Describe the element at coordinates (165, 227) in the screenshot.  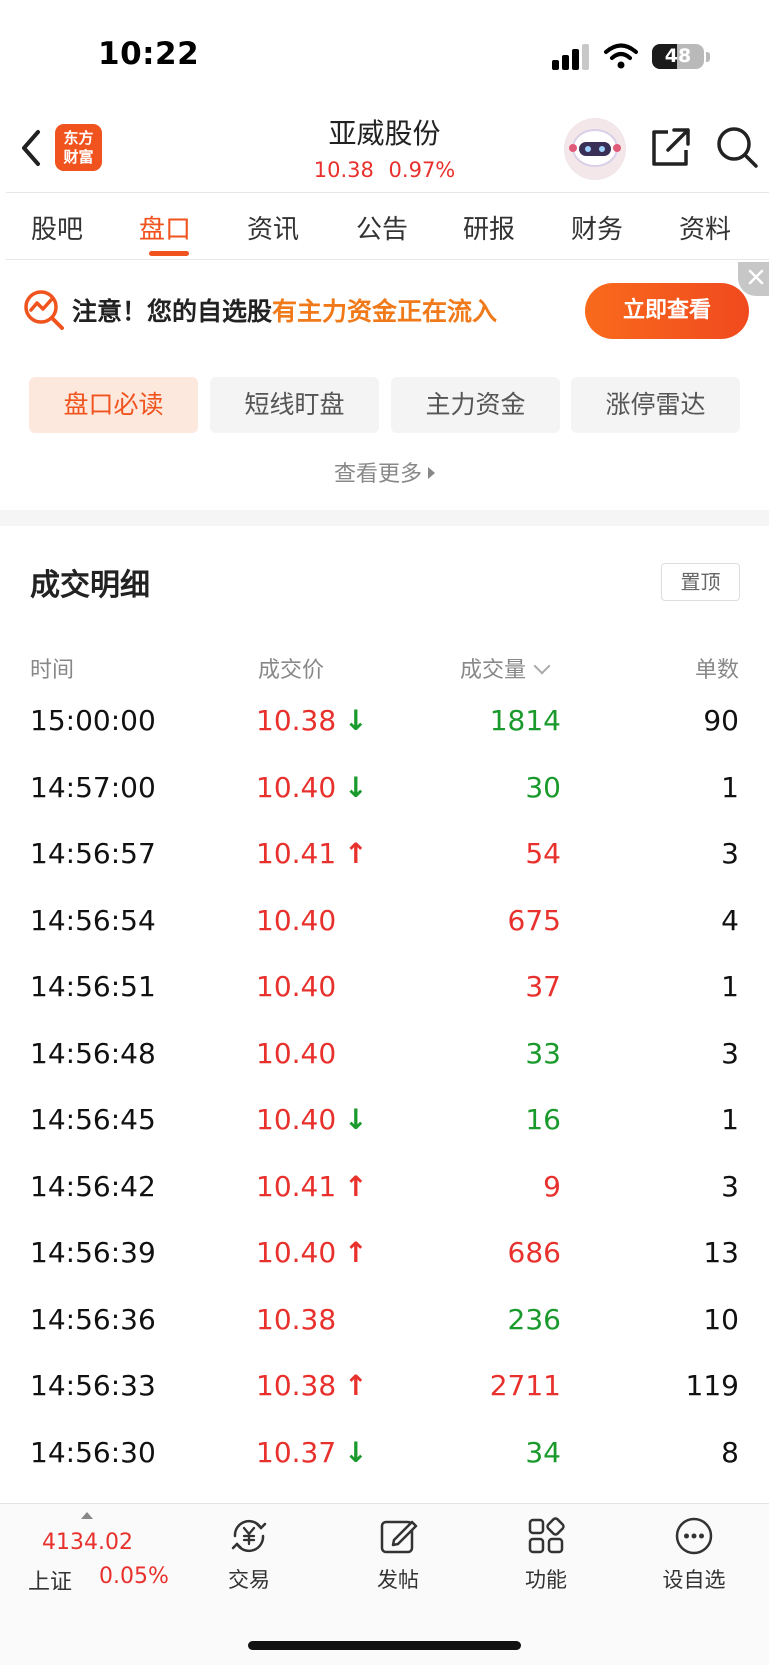
I see `tab-pankou: 盘口` at that location.